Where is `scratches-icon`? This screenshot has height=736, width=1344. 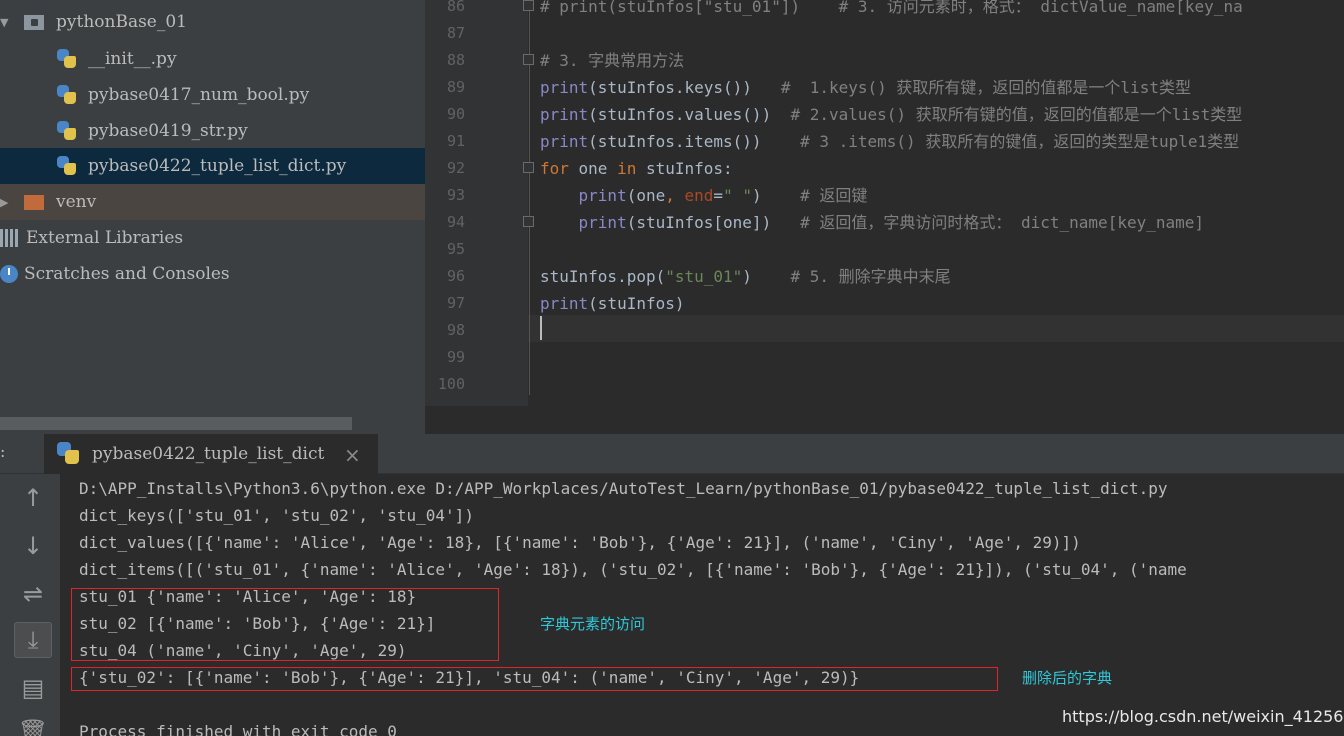
scratches-icon is located at coordinates (9, 274).